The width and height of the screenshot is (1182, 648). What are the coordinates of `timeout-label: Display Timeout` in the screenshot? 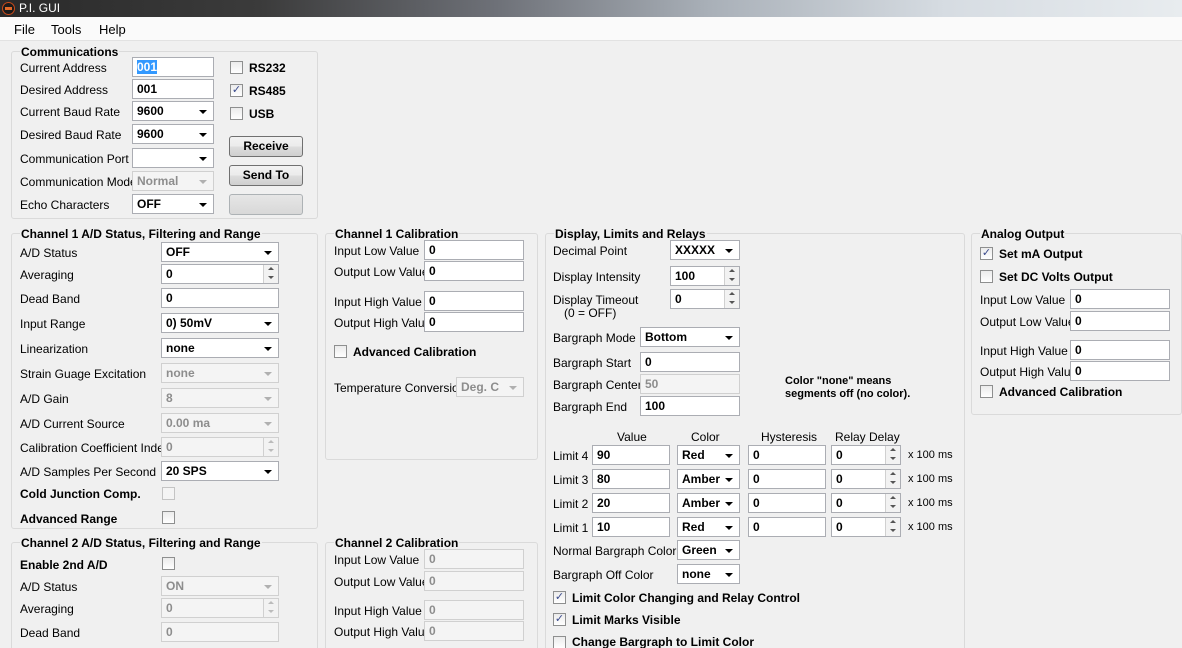 It's located at (596, 300).